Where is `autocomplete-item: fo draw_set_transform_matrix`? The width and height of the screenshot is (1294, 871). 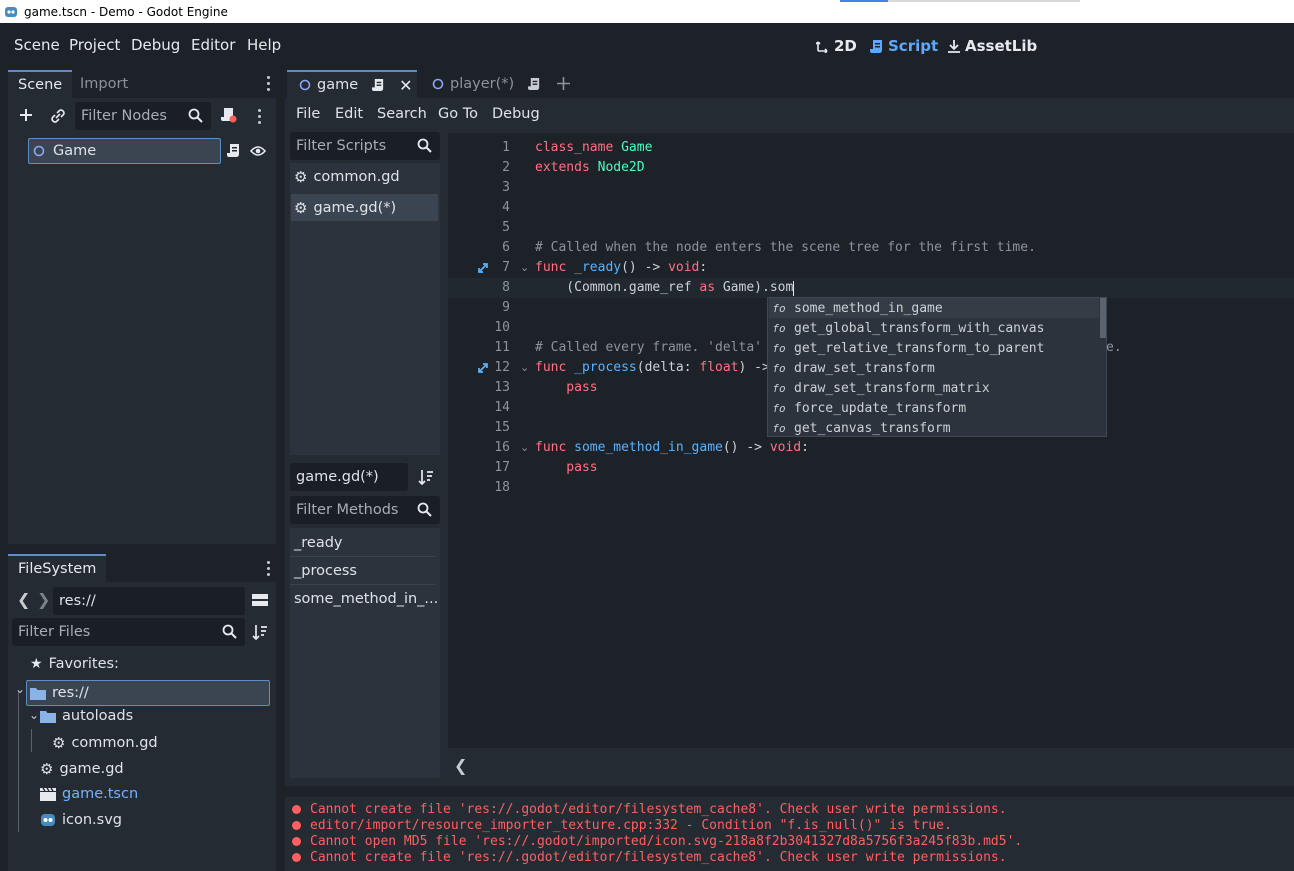
autocomplete-item: fo draw_set_transform_matrix is located at coordinates (878, 388).